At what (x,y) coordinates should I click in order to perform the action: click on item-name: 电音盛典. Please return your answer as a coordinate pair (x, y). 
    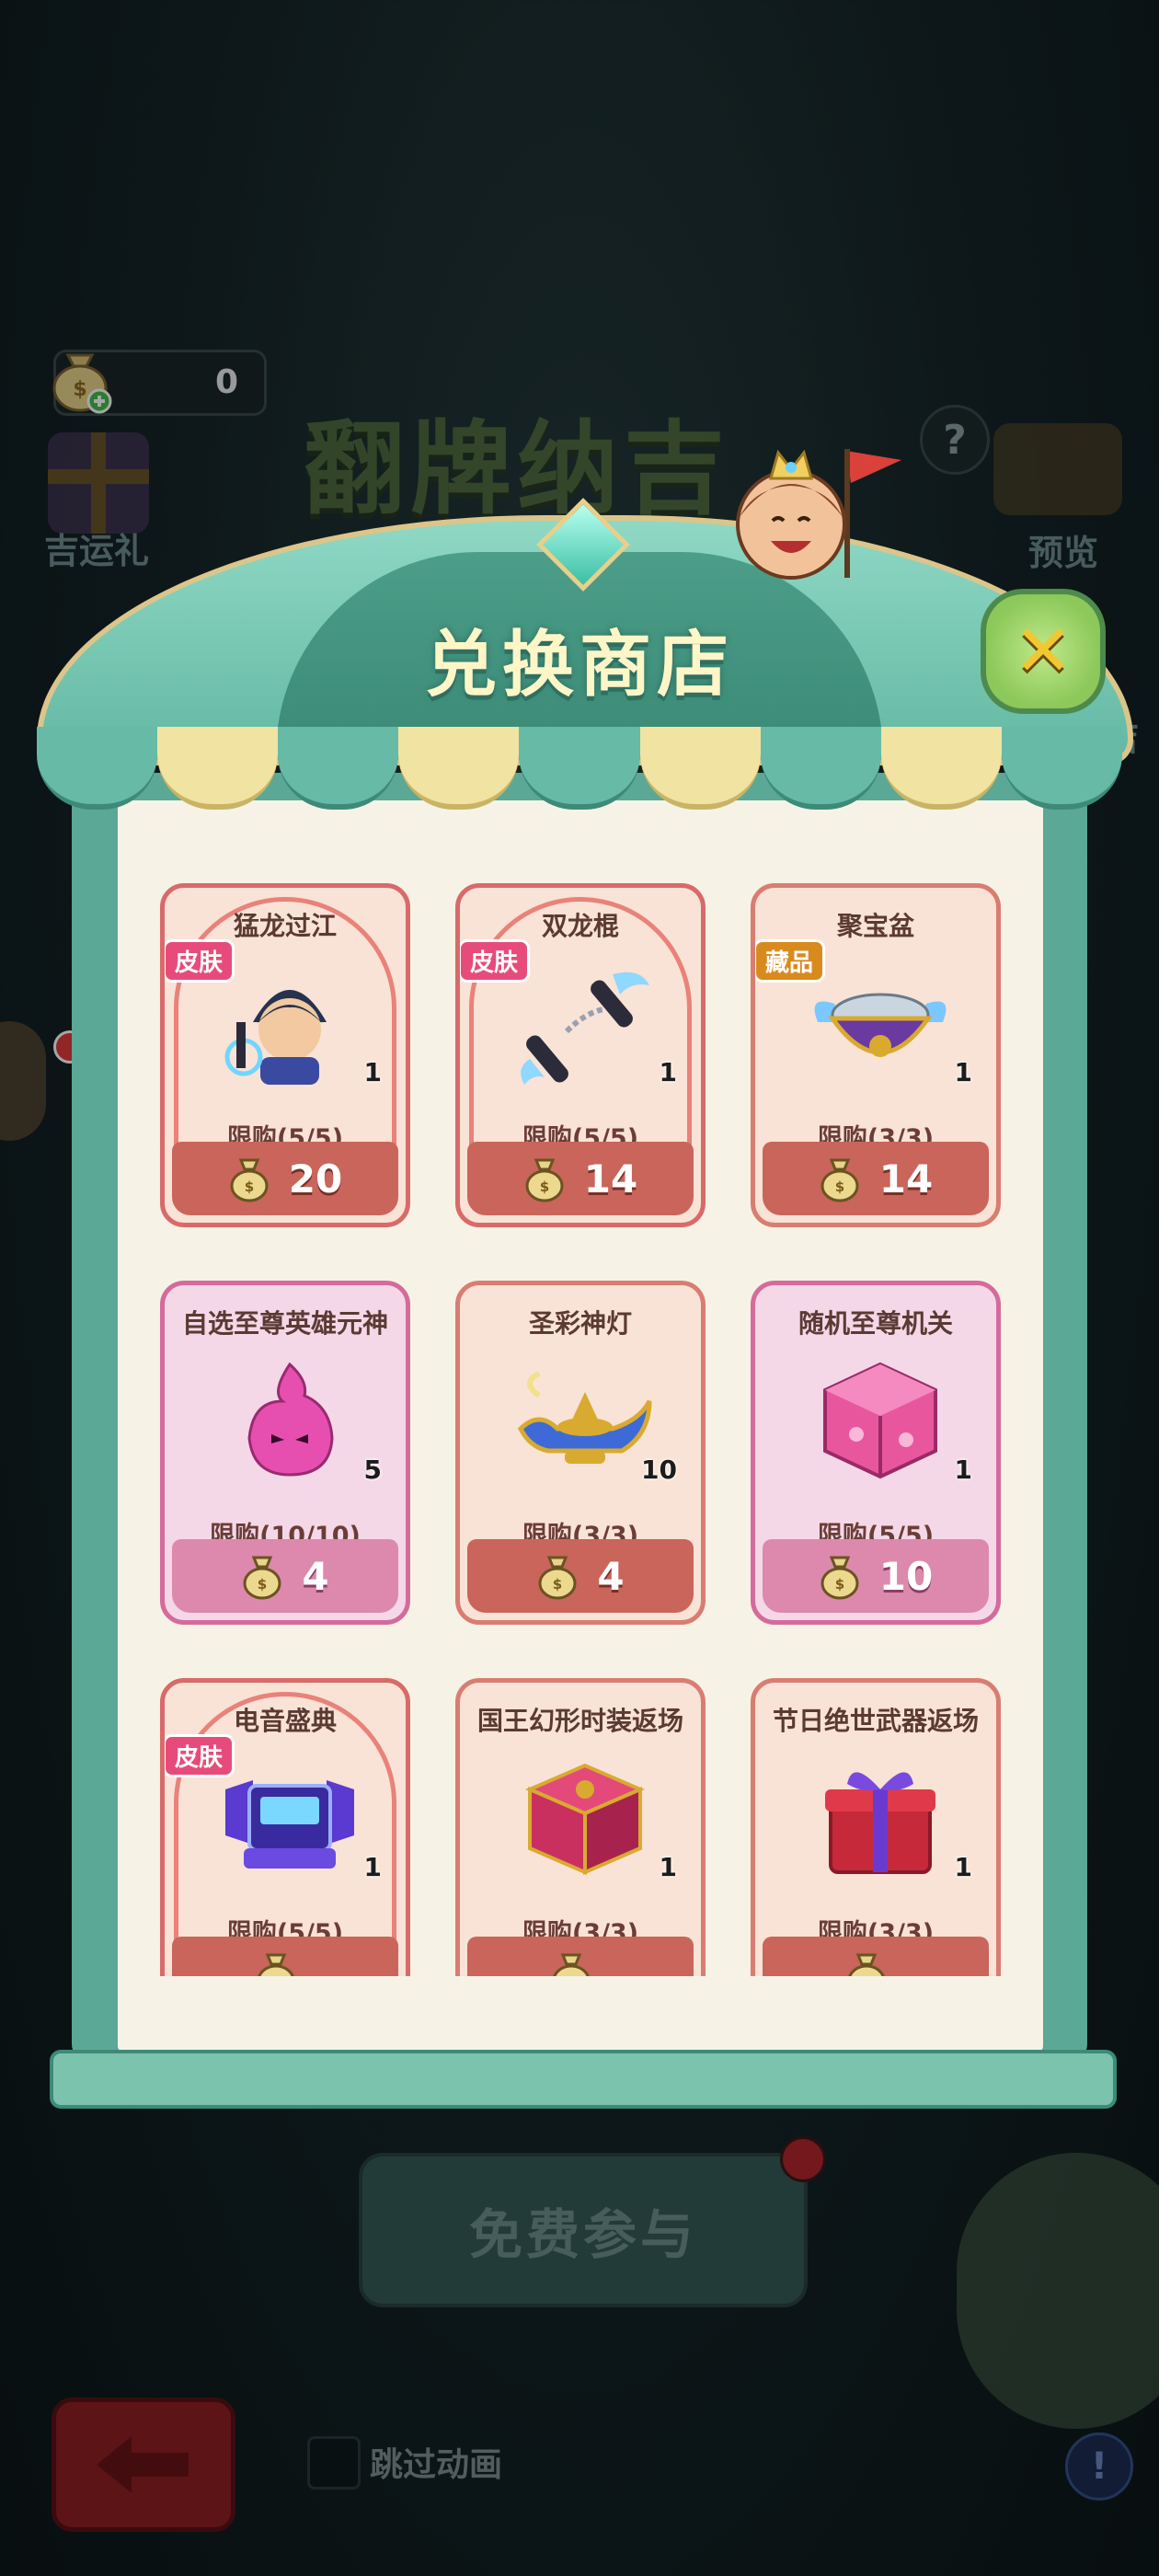
    Looking at the image, I should click on (285, 1721).